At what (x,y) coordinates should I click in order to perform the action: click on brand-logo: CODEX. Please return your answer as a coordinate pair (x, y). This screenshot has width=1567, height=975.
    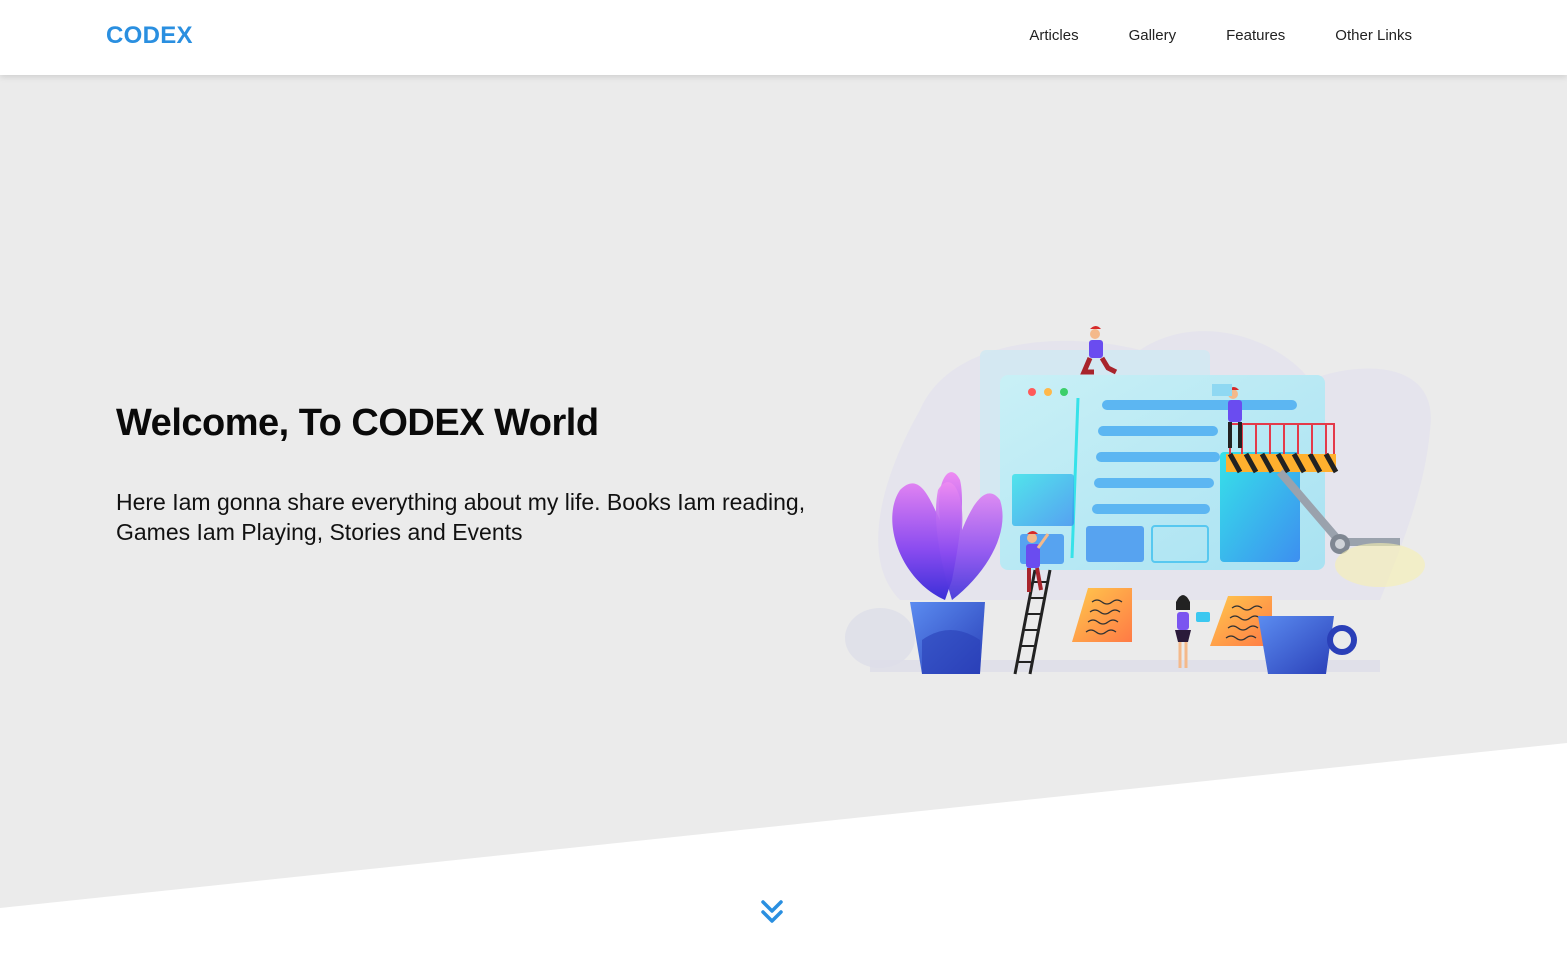
    Looking at the image, I should click on (149, 36).